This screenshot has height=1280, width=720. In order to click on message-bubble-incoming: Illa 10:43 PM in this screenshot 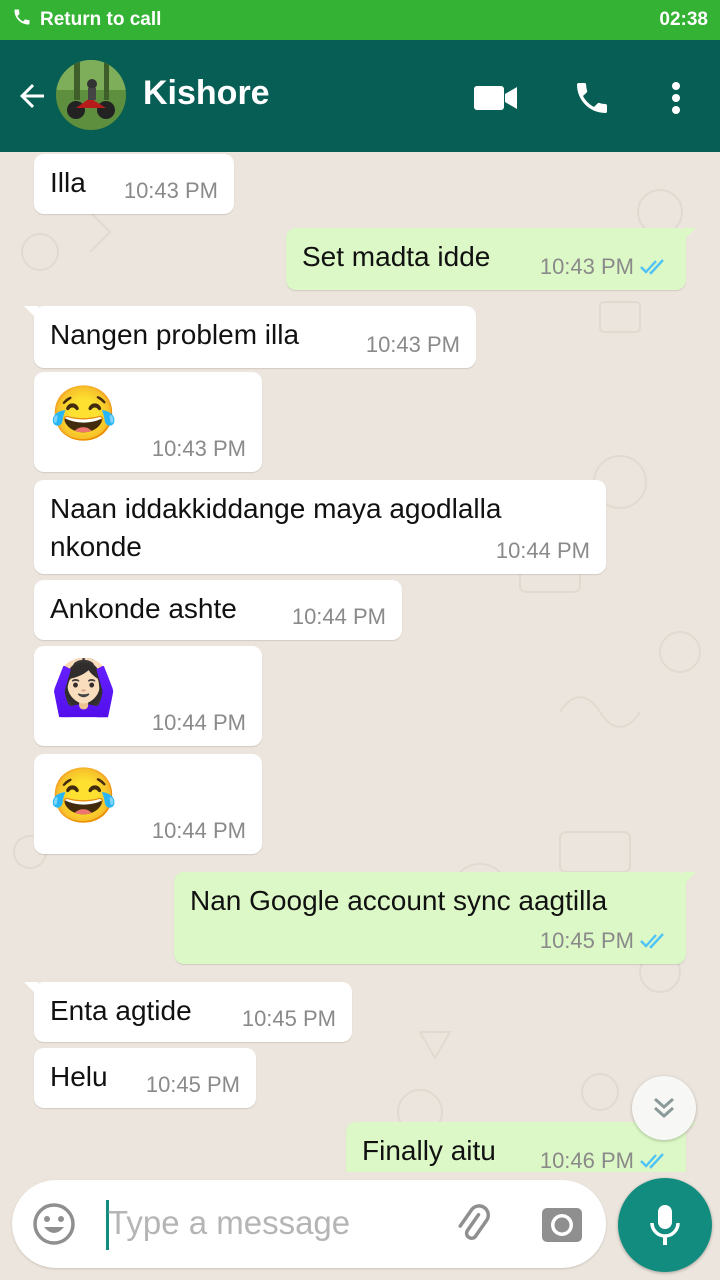, I will do `click(134, 184)`.